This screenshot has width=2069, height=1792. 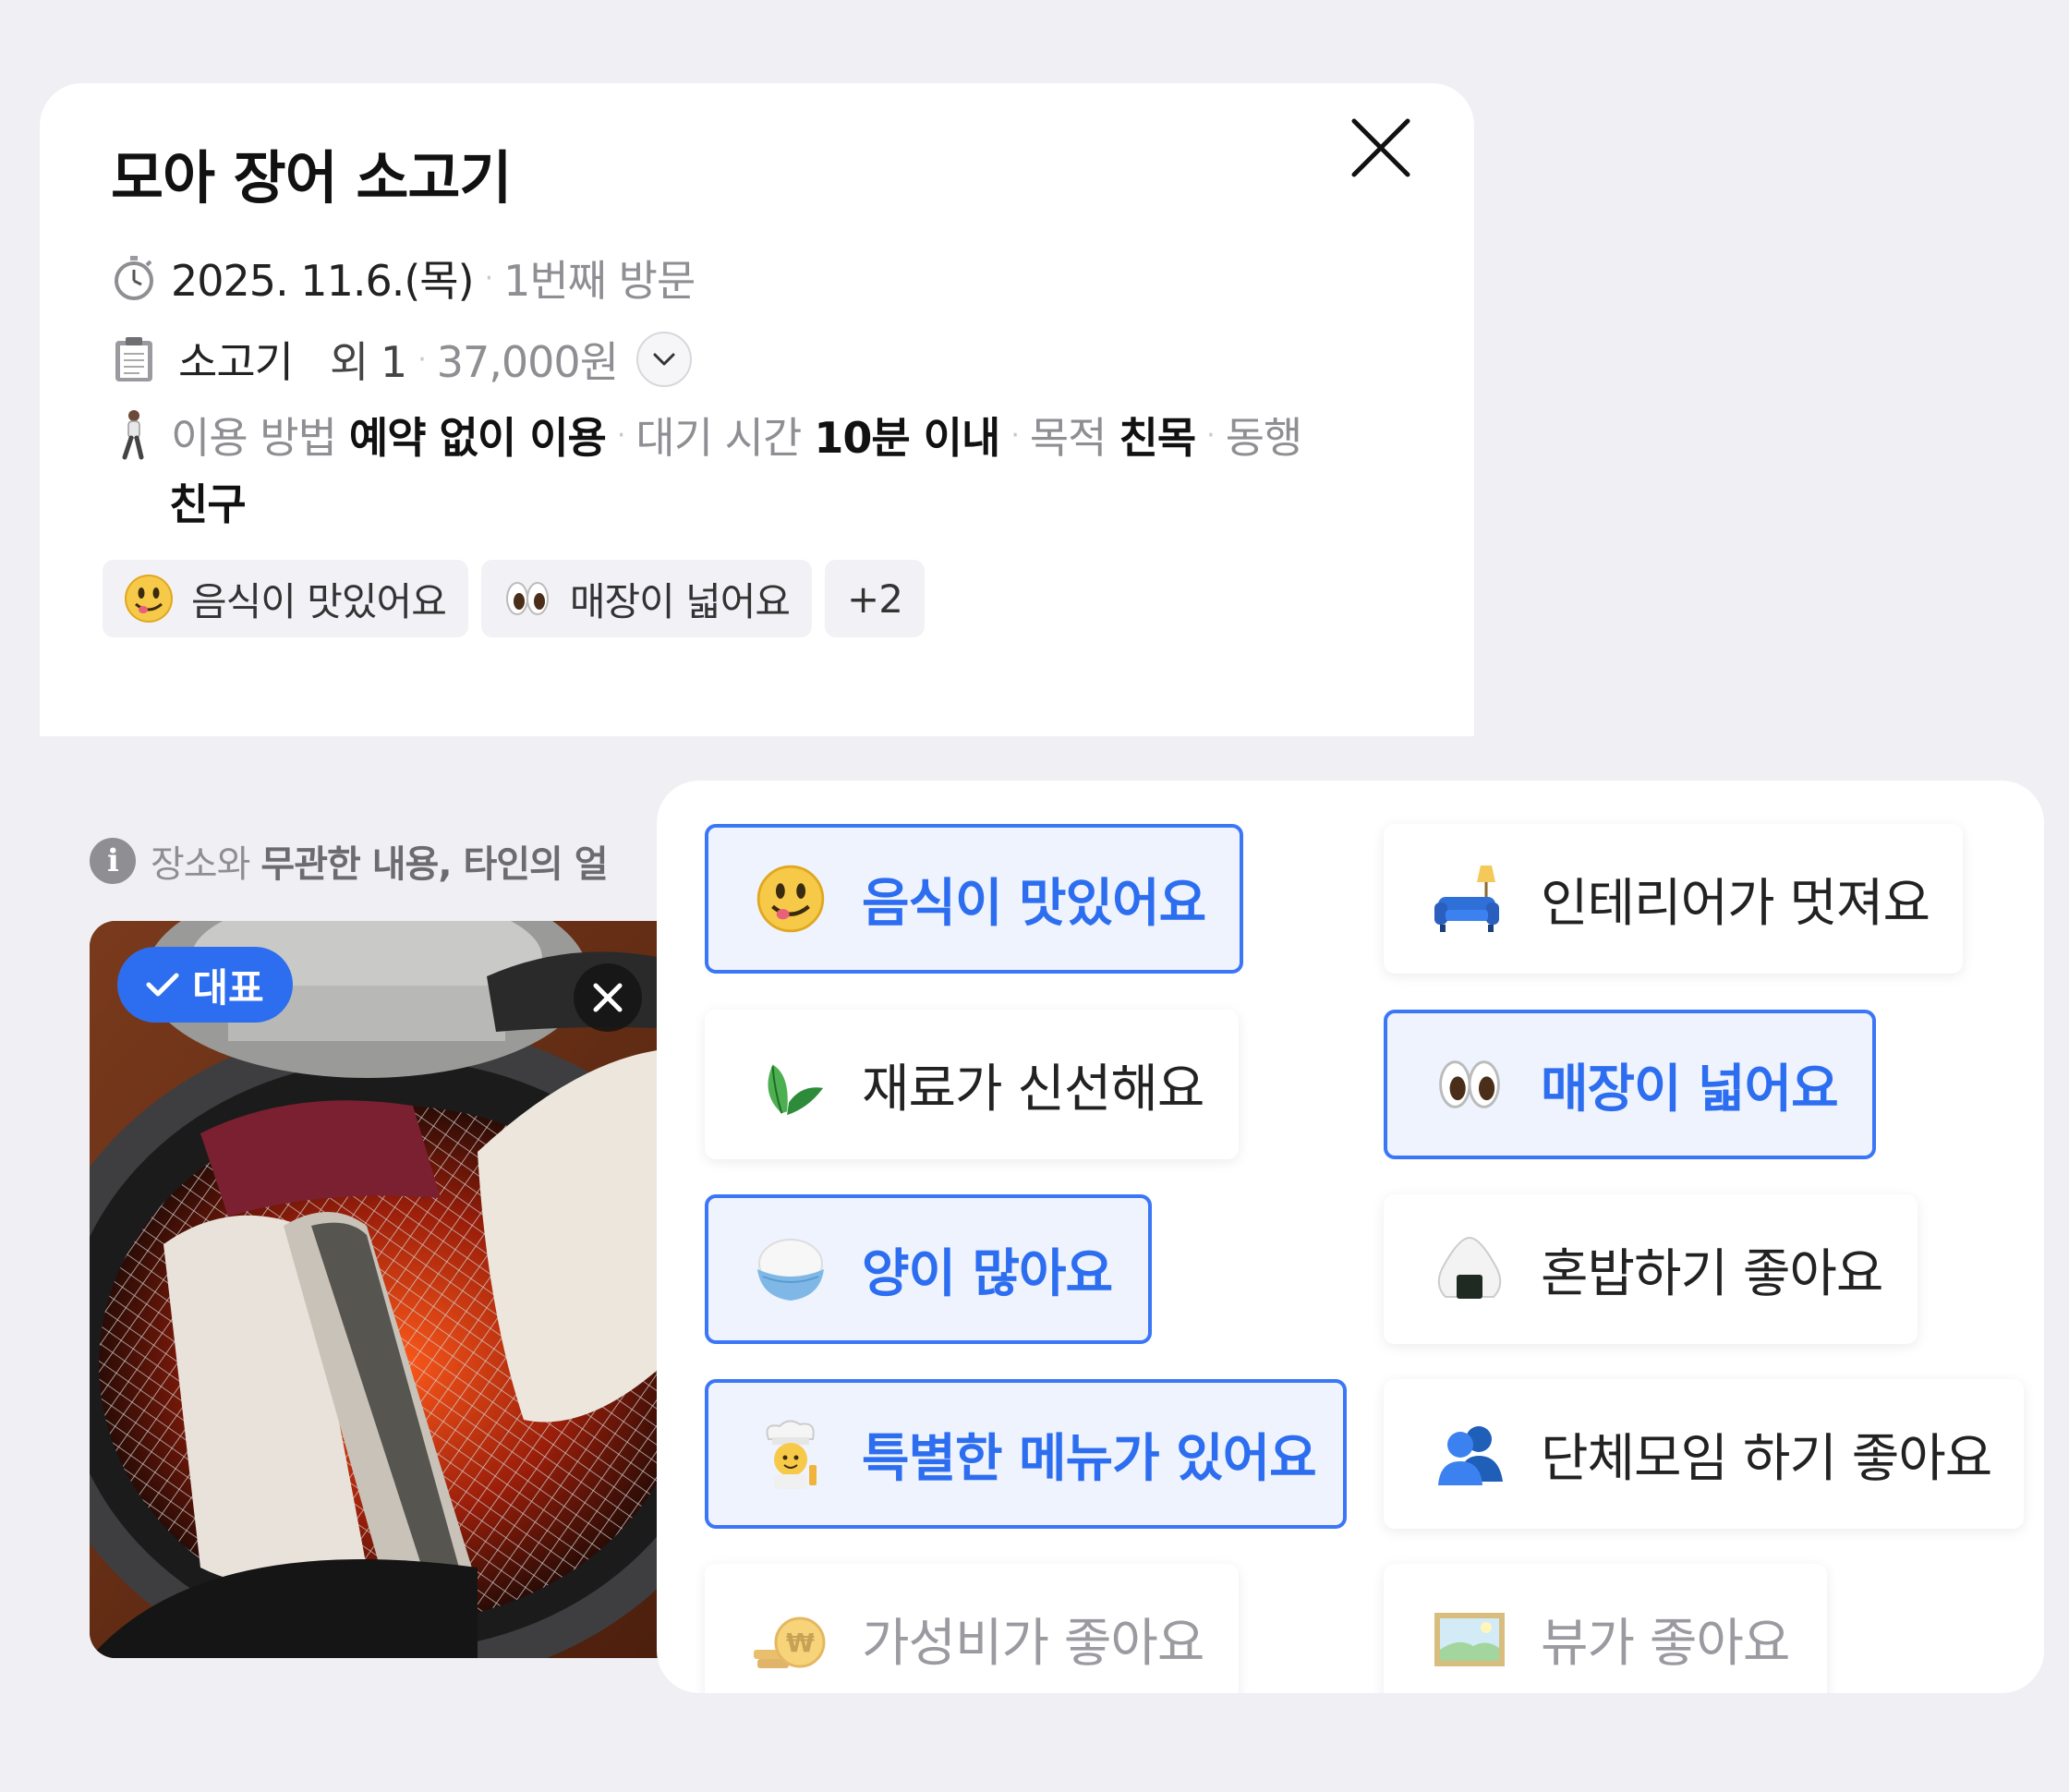 What do you see at coordinates (1033, 1644) in the screenshot?
I see `keyword-label: 가성비가 좋아요` at bounding box center [1033, 1644].